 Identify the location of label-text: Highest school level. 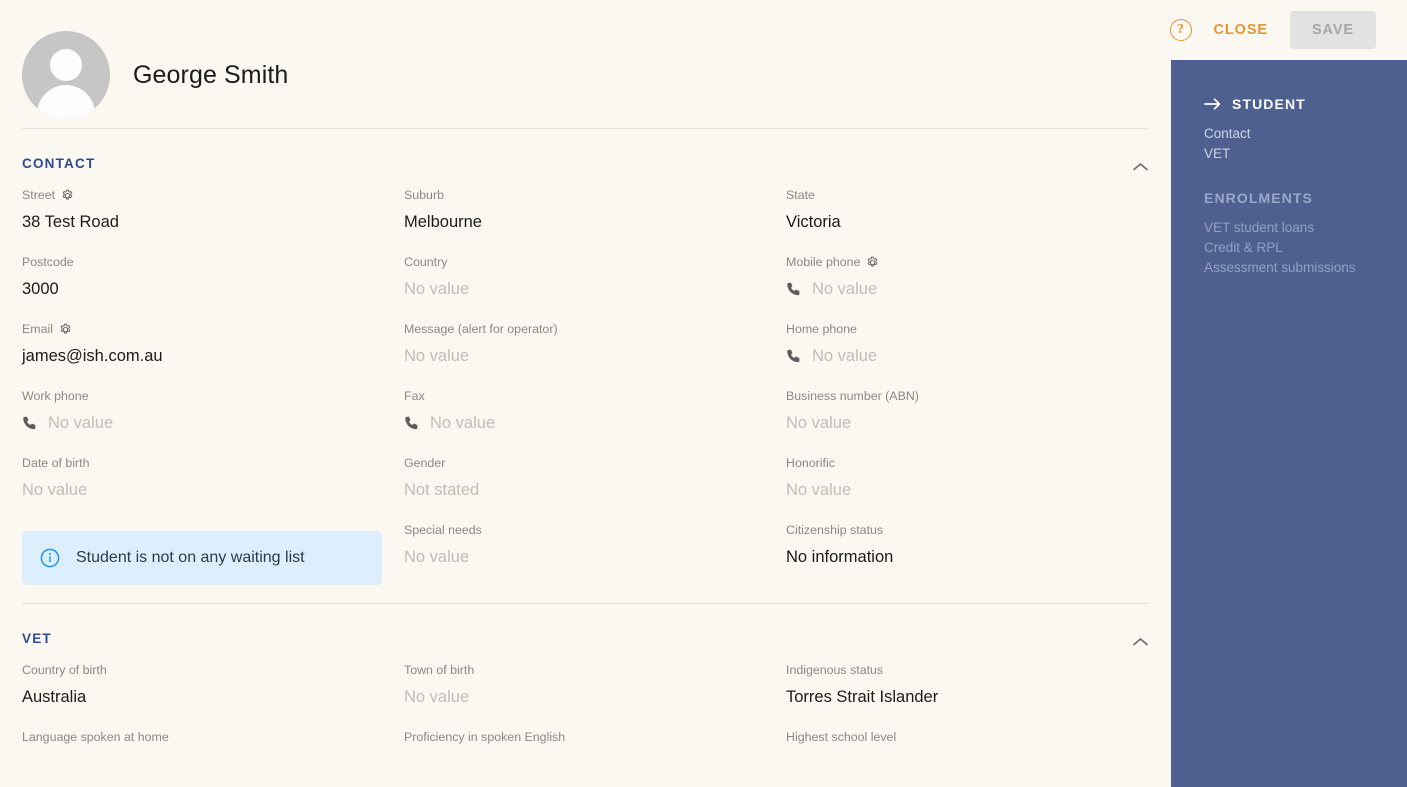
(841, 737).